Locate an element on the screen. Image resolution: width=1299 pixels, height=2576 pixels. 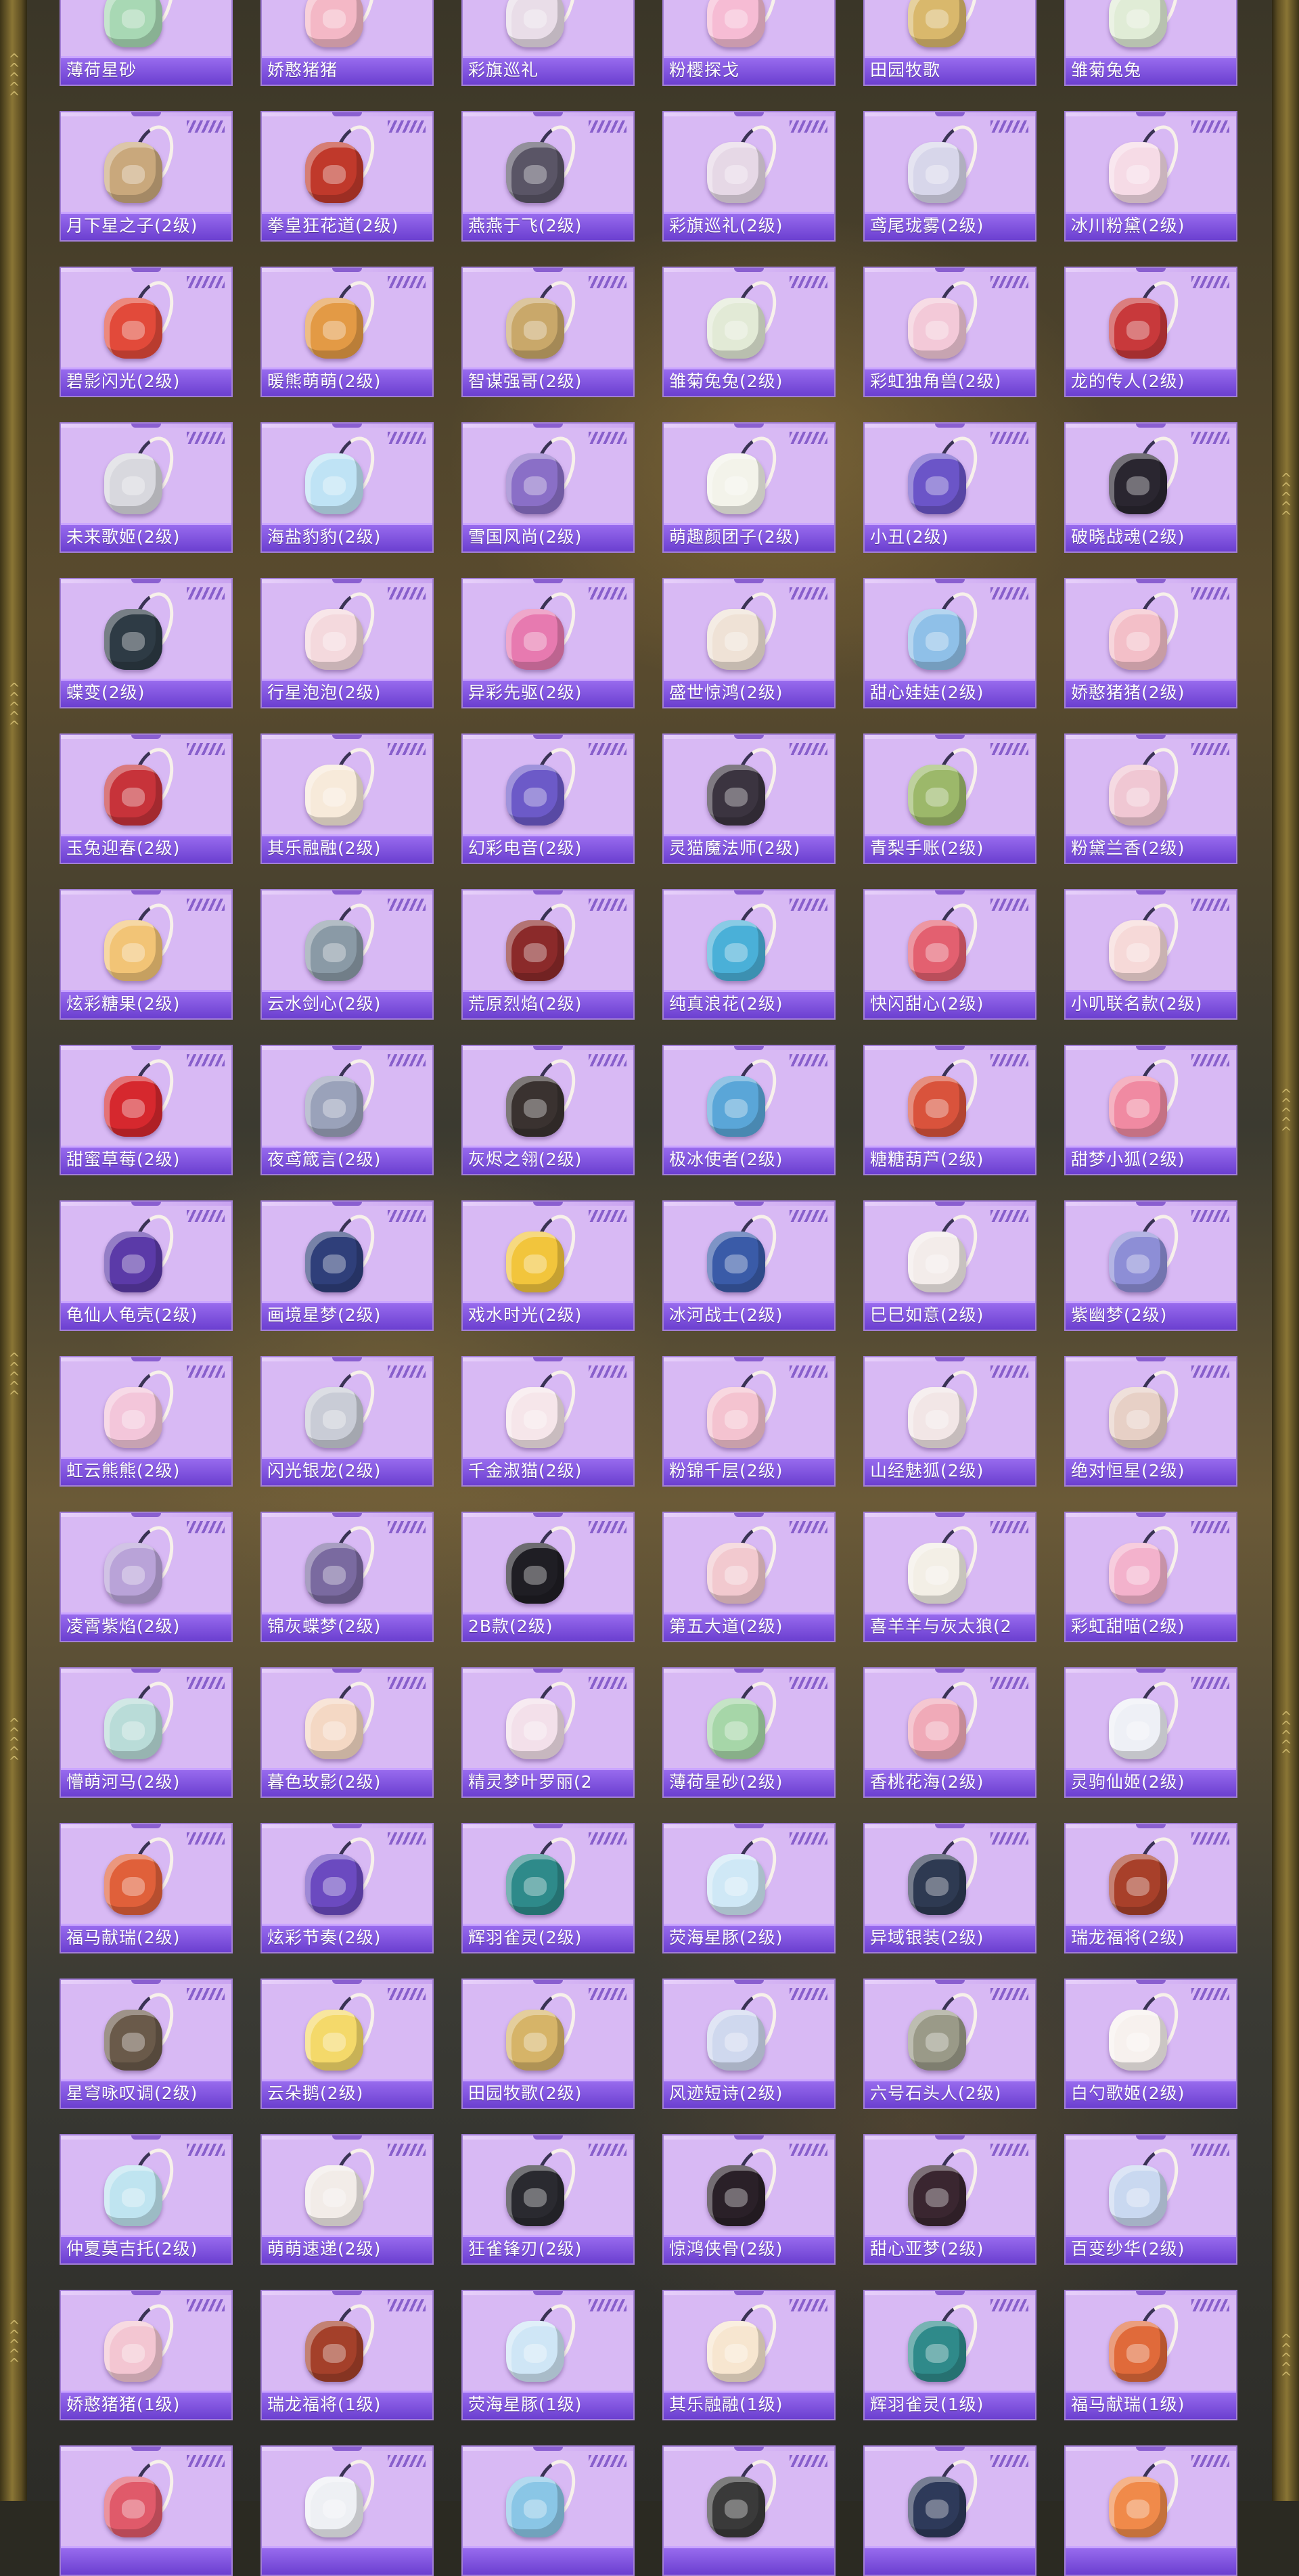
backpack-card: 云水剑心(2级) is located at coordinates (347, 954).